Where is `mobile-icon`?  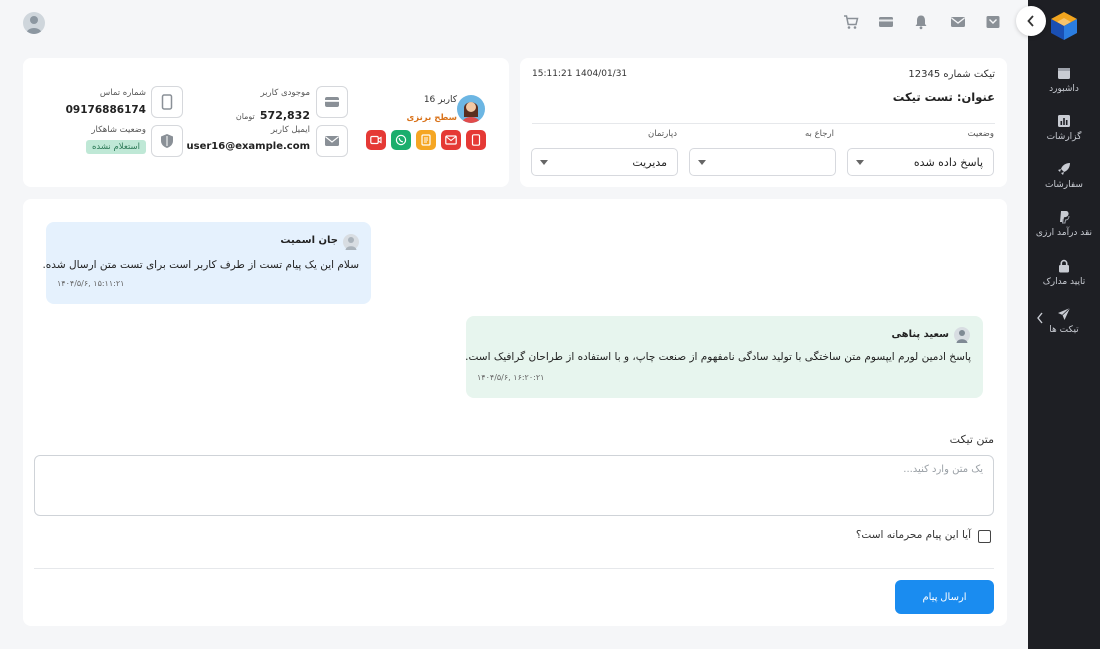
mobile-icon is located at coordinates (476, 140).